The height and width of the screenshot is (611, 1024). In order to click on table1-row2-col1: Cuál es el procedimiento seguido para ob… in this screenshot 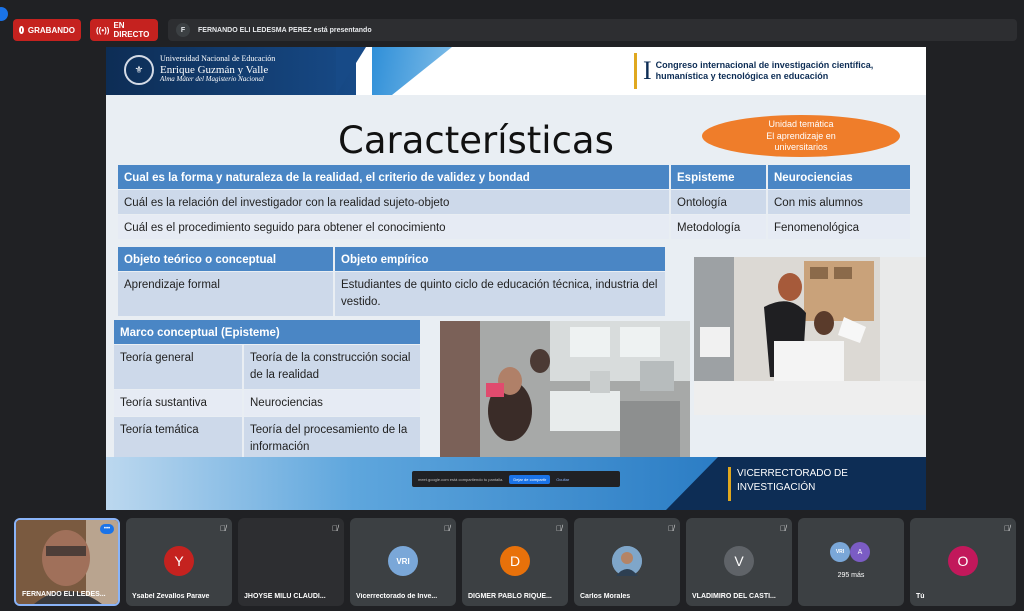, I will do `click(393, 227)`.